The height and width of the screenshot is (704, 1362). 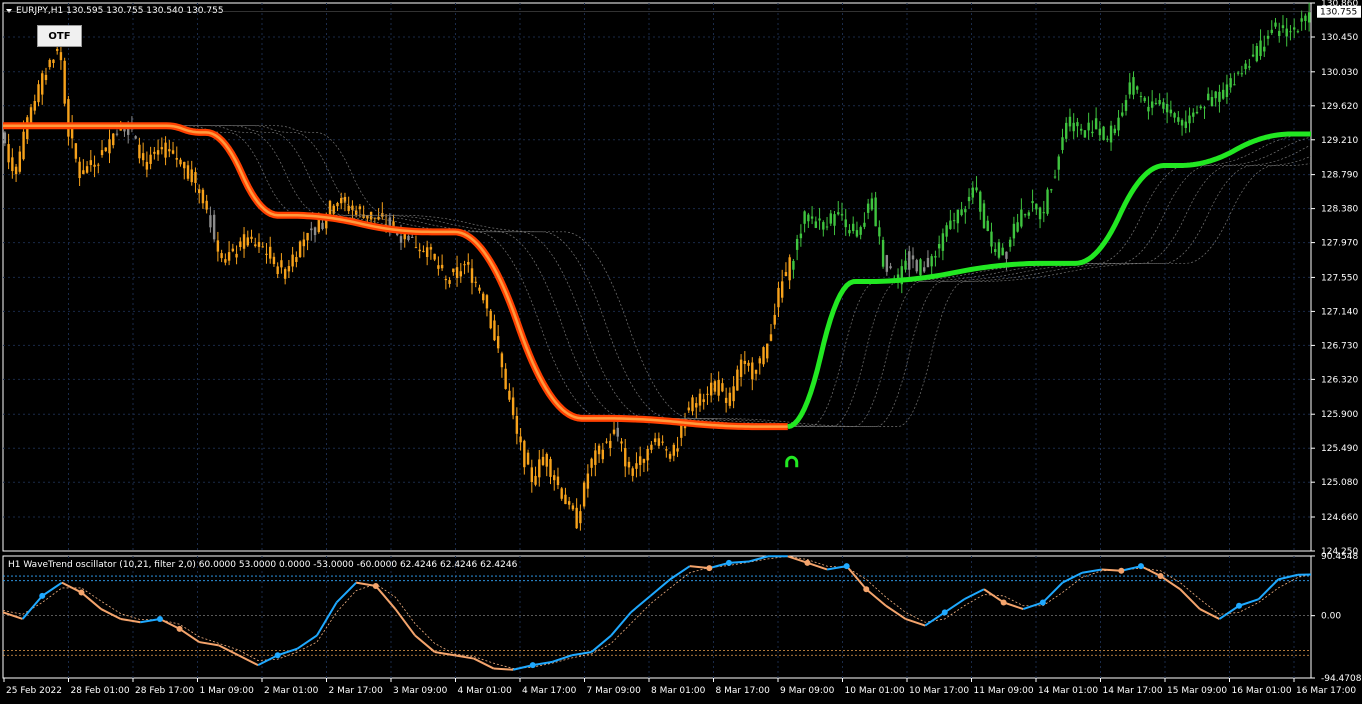 What do you see at coordinates (1262, 691) in the screenshot?
I see `x-tick-label: 16 Mar 01:00` at bounding box center [1262, 691].